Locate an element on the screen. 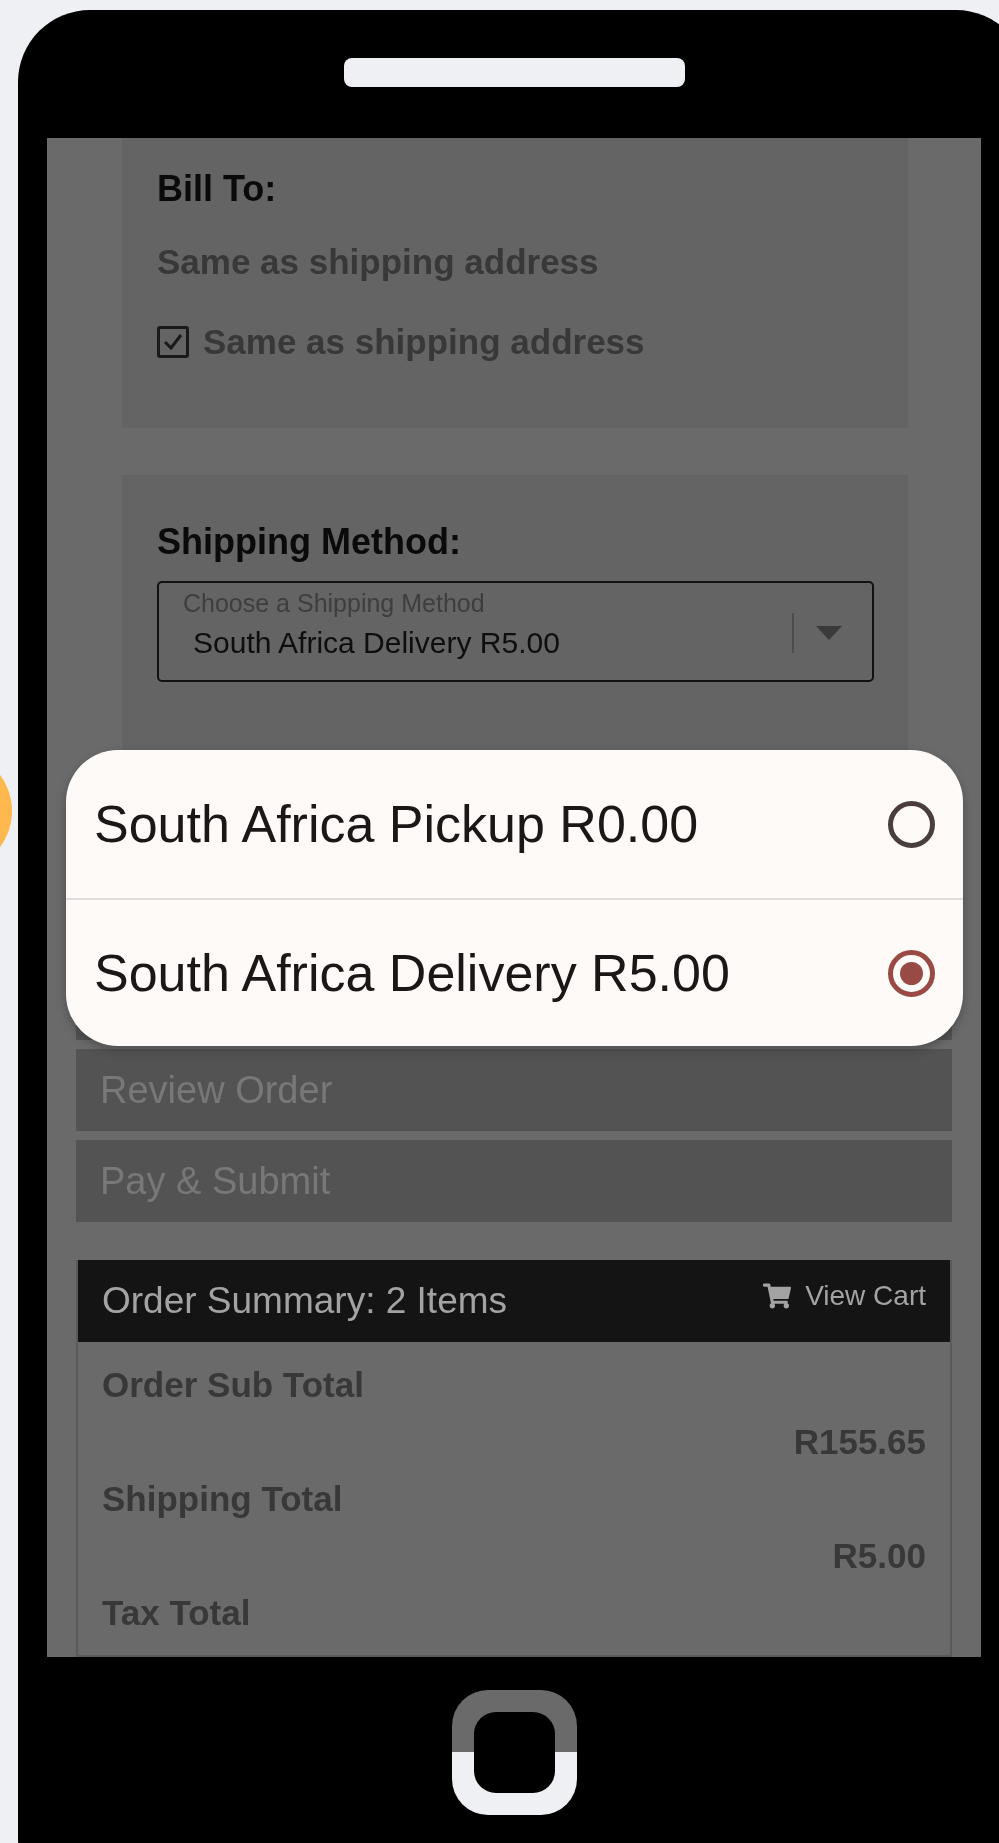 Image resolution: width=999 pixels, height=1843 pixels. shipping-option: South Africa Delivery R5.00 is located at coordinates (514, 972).